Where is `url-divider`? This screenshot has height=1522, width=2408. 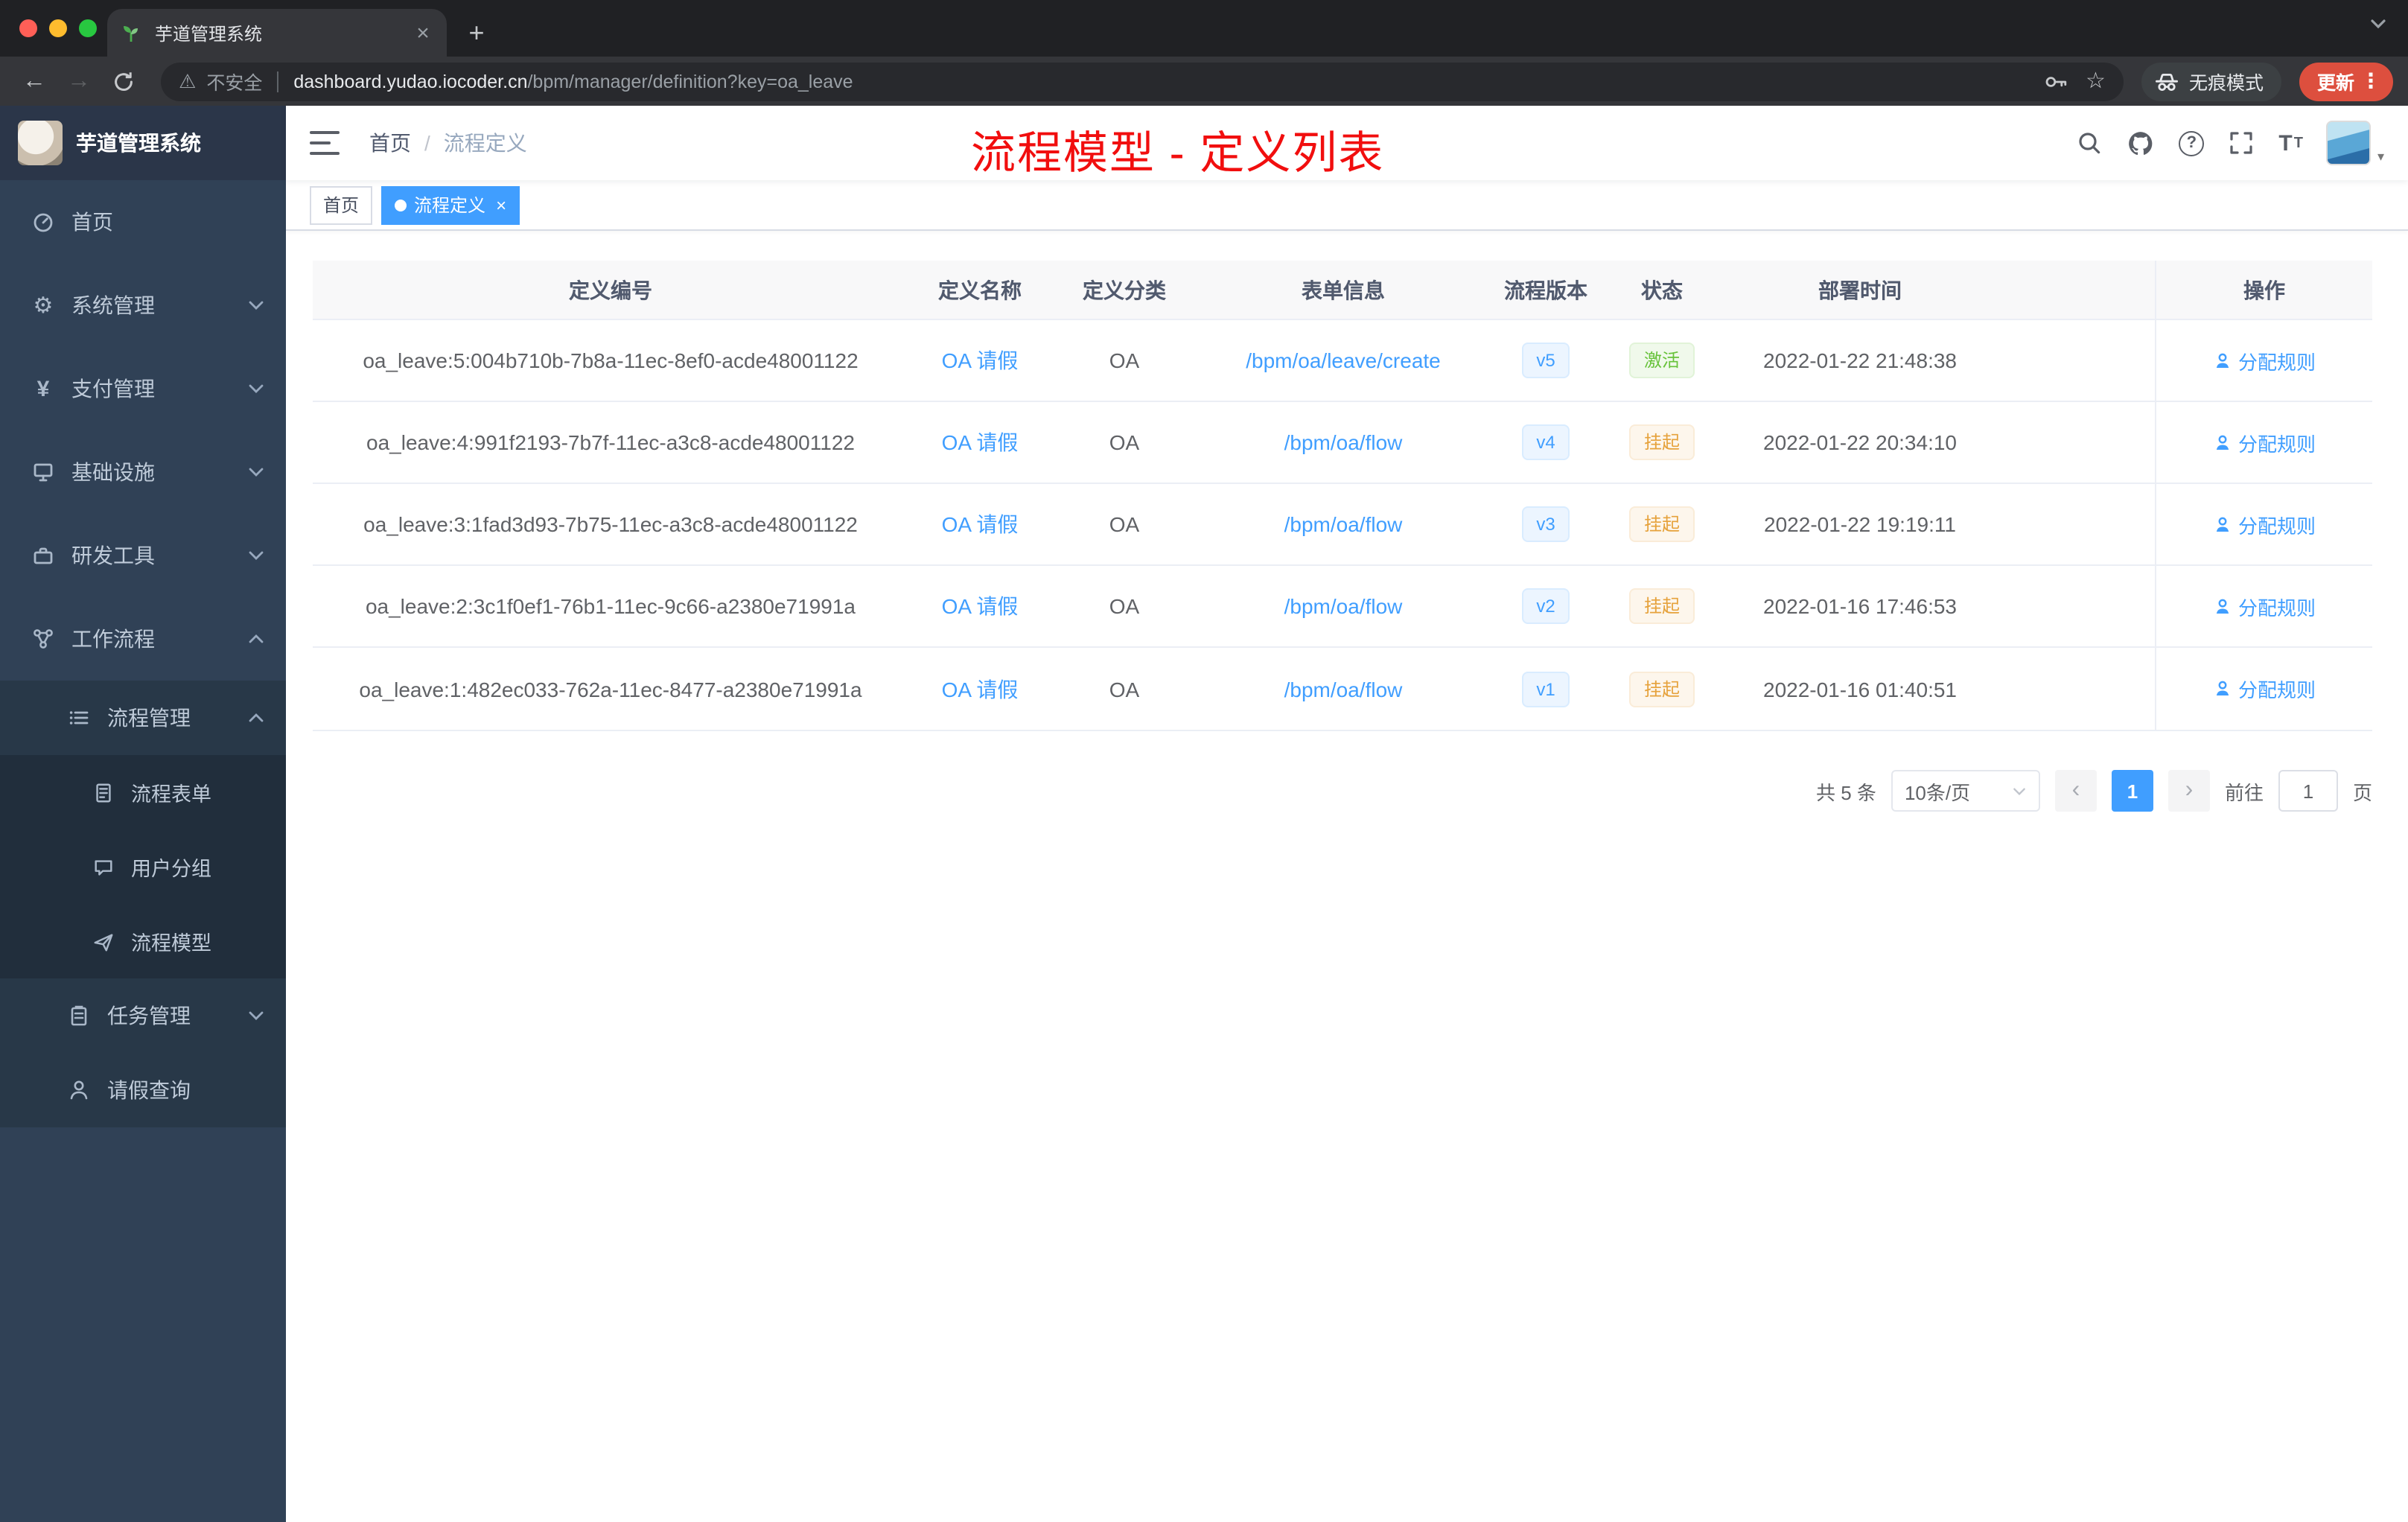 url-divider is located at coordinates (278, 81).